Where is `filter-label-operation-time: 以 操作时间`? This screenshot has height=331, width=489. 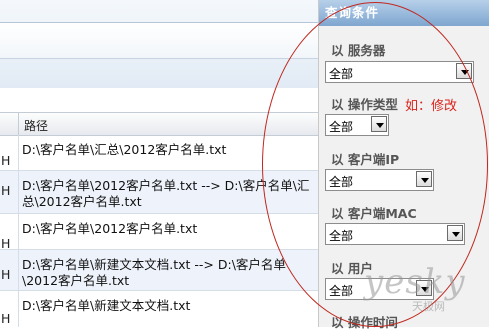
filter-label-operation-time: 以 操作时间 is located at coordinates (364, 322).